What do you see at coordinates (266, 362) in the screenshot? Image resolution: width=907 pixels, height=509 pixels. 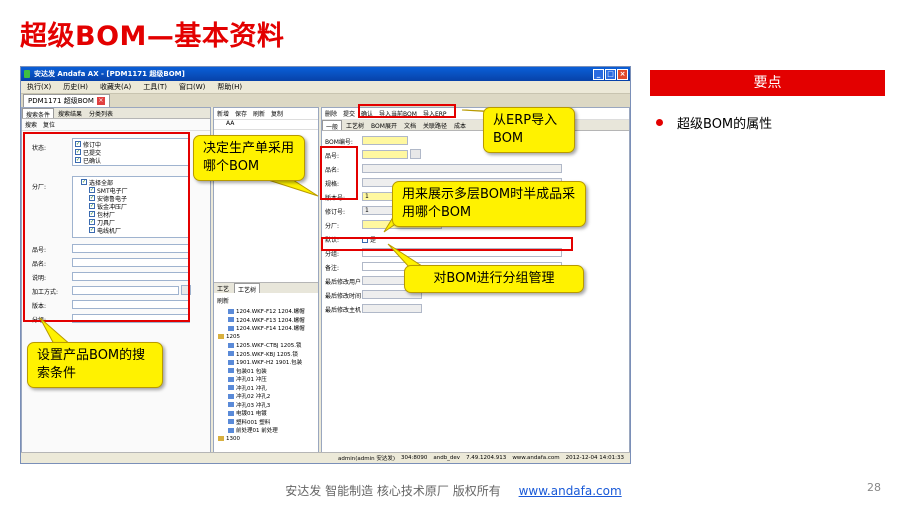 I see `tree-item: 1901.WKF-H2 1901.包装` at bounding box center [266, 362].